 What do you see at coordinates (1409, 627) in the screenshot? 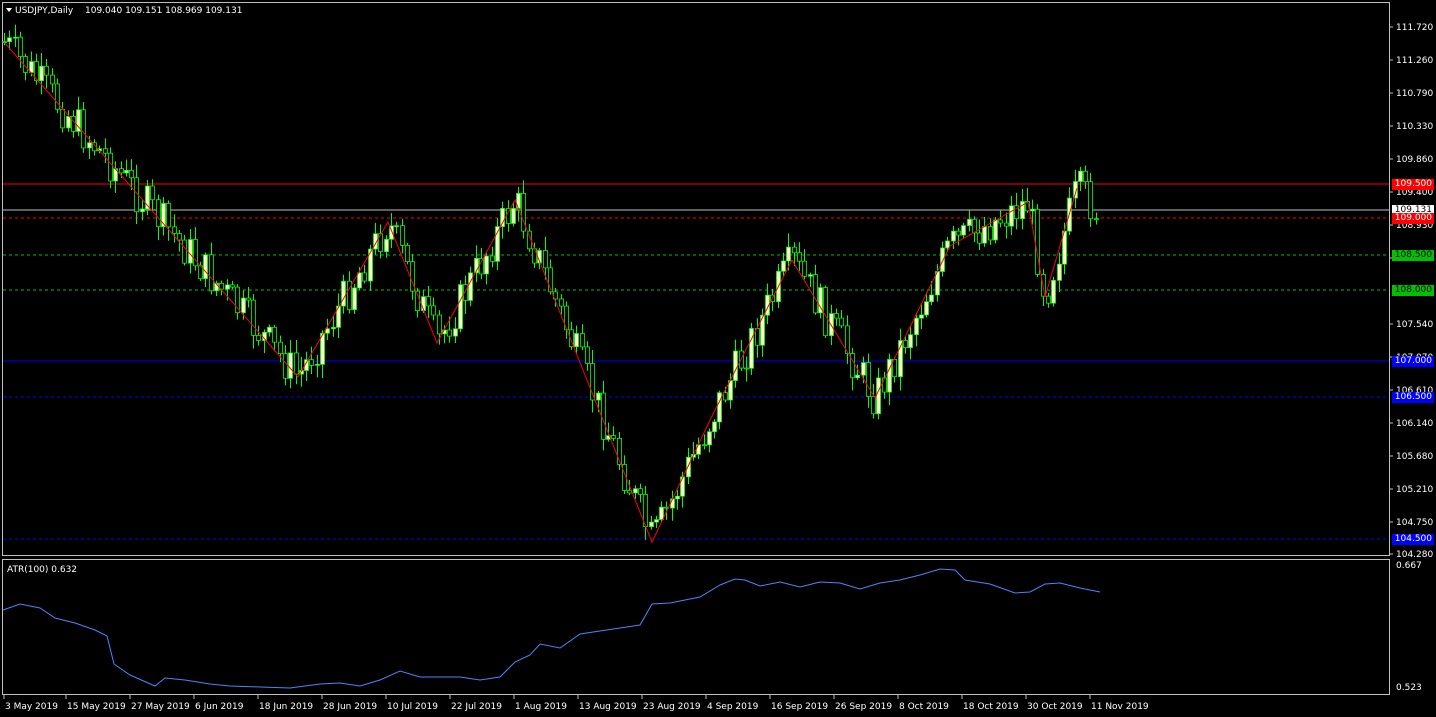
I see `indicator-axis: 0.667 0.523` at bounding box center [1409, 627].